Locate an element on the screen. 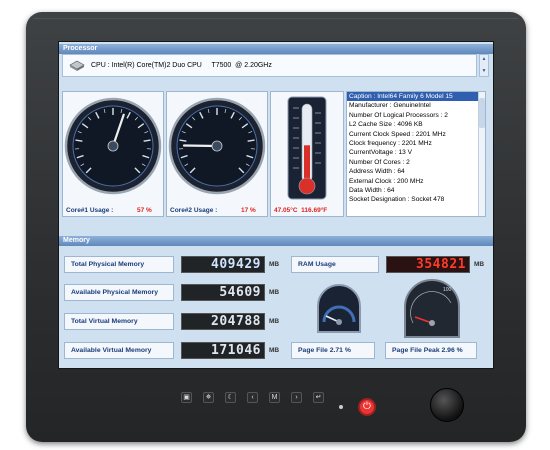 This screenshot has width=550, height=450. processor-info-item: Socket Designation : Socket 478 is located at coordinates (416, 199).